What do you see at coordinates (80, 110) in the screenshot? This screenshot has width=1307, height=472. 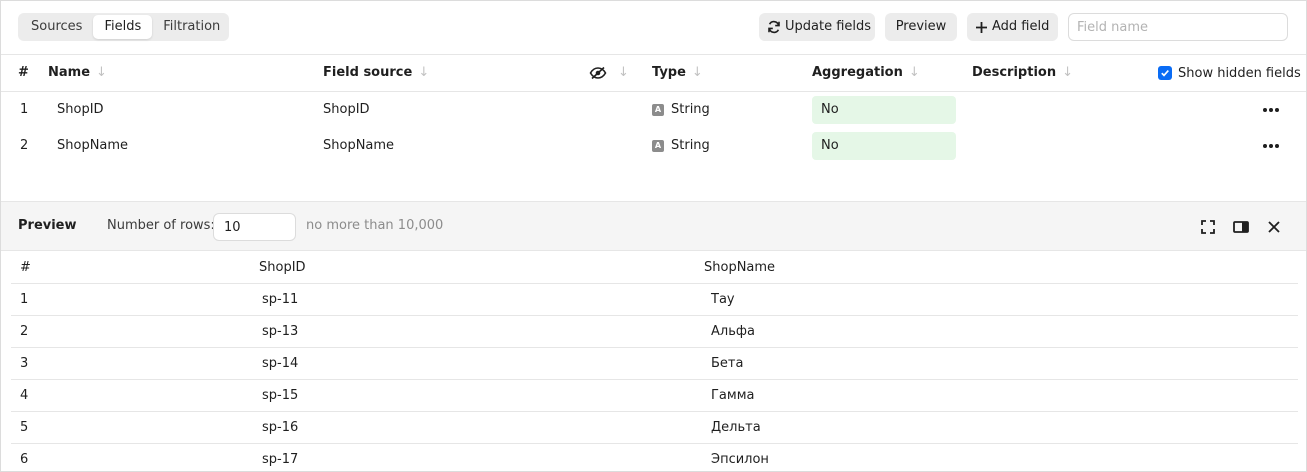 I see `field-name: ShopID` at bounding box center [80, 110].